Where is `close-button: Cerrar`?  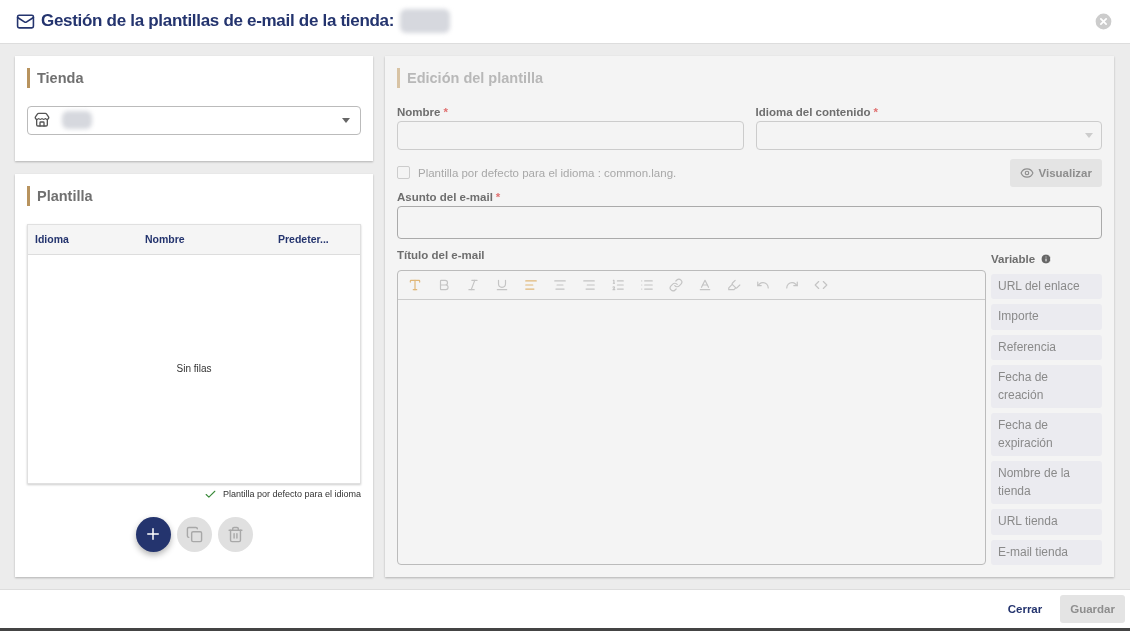
close-button: Cerrar is located at coordinates (1025, 609).